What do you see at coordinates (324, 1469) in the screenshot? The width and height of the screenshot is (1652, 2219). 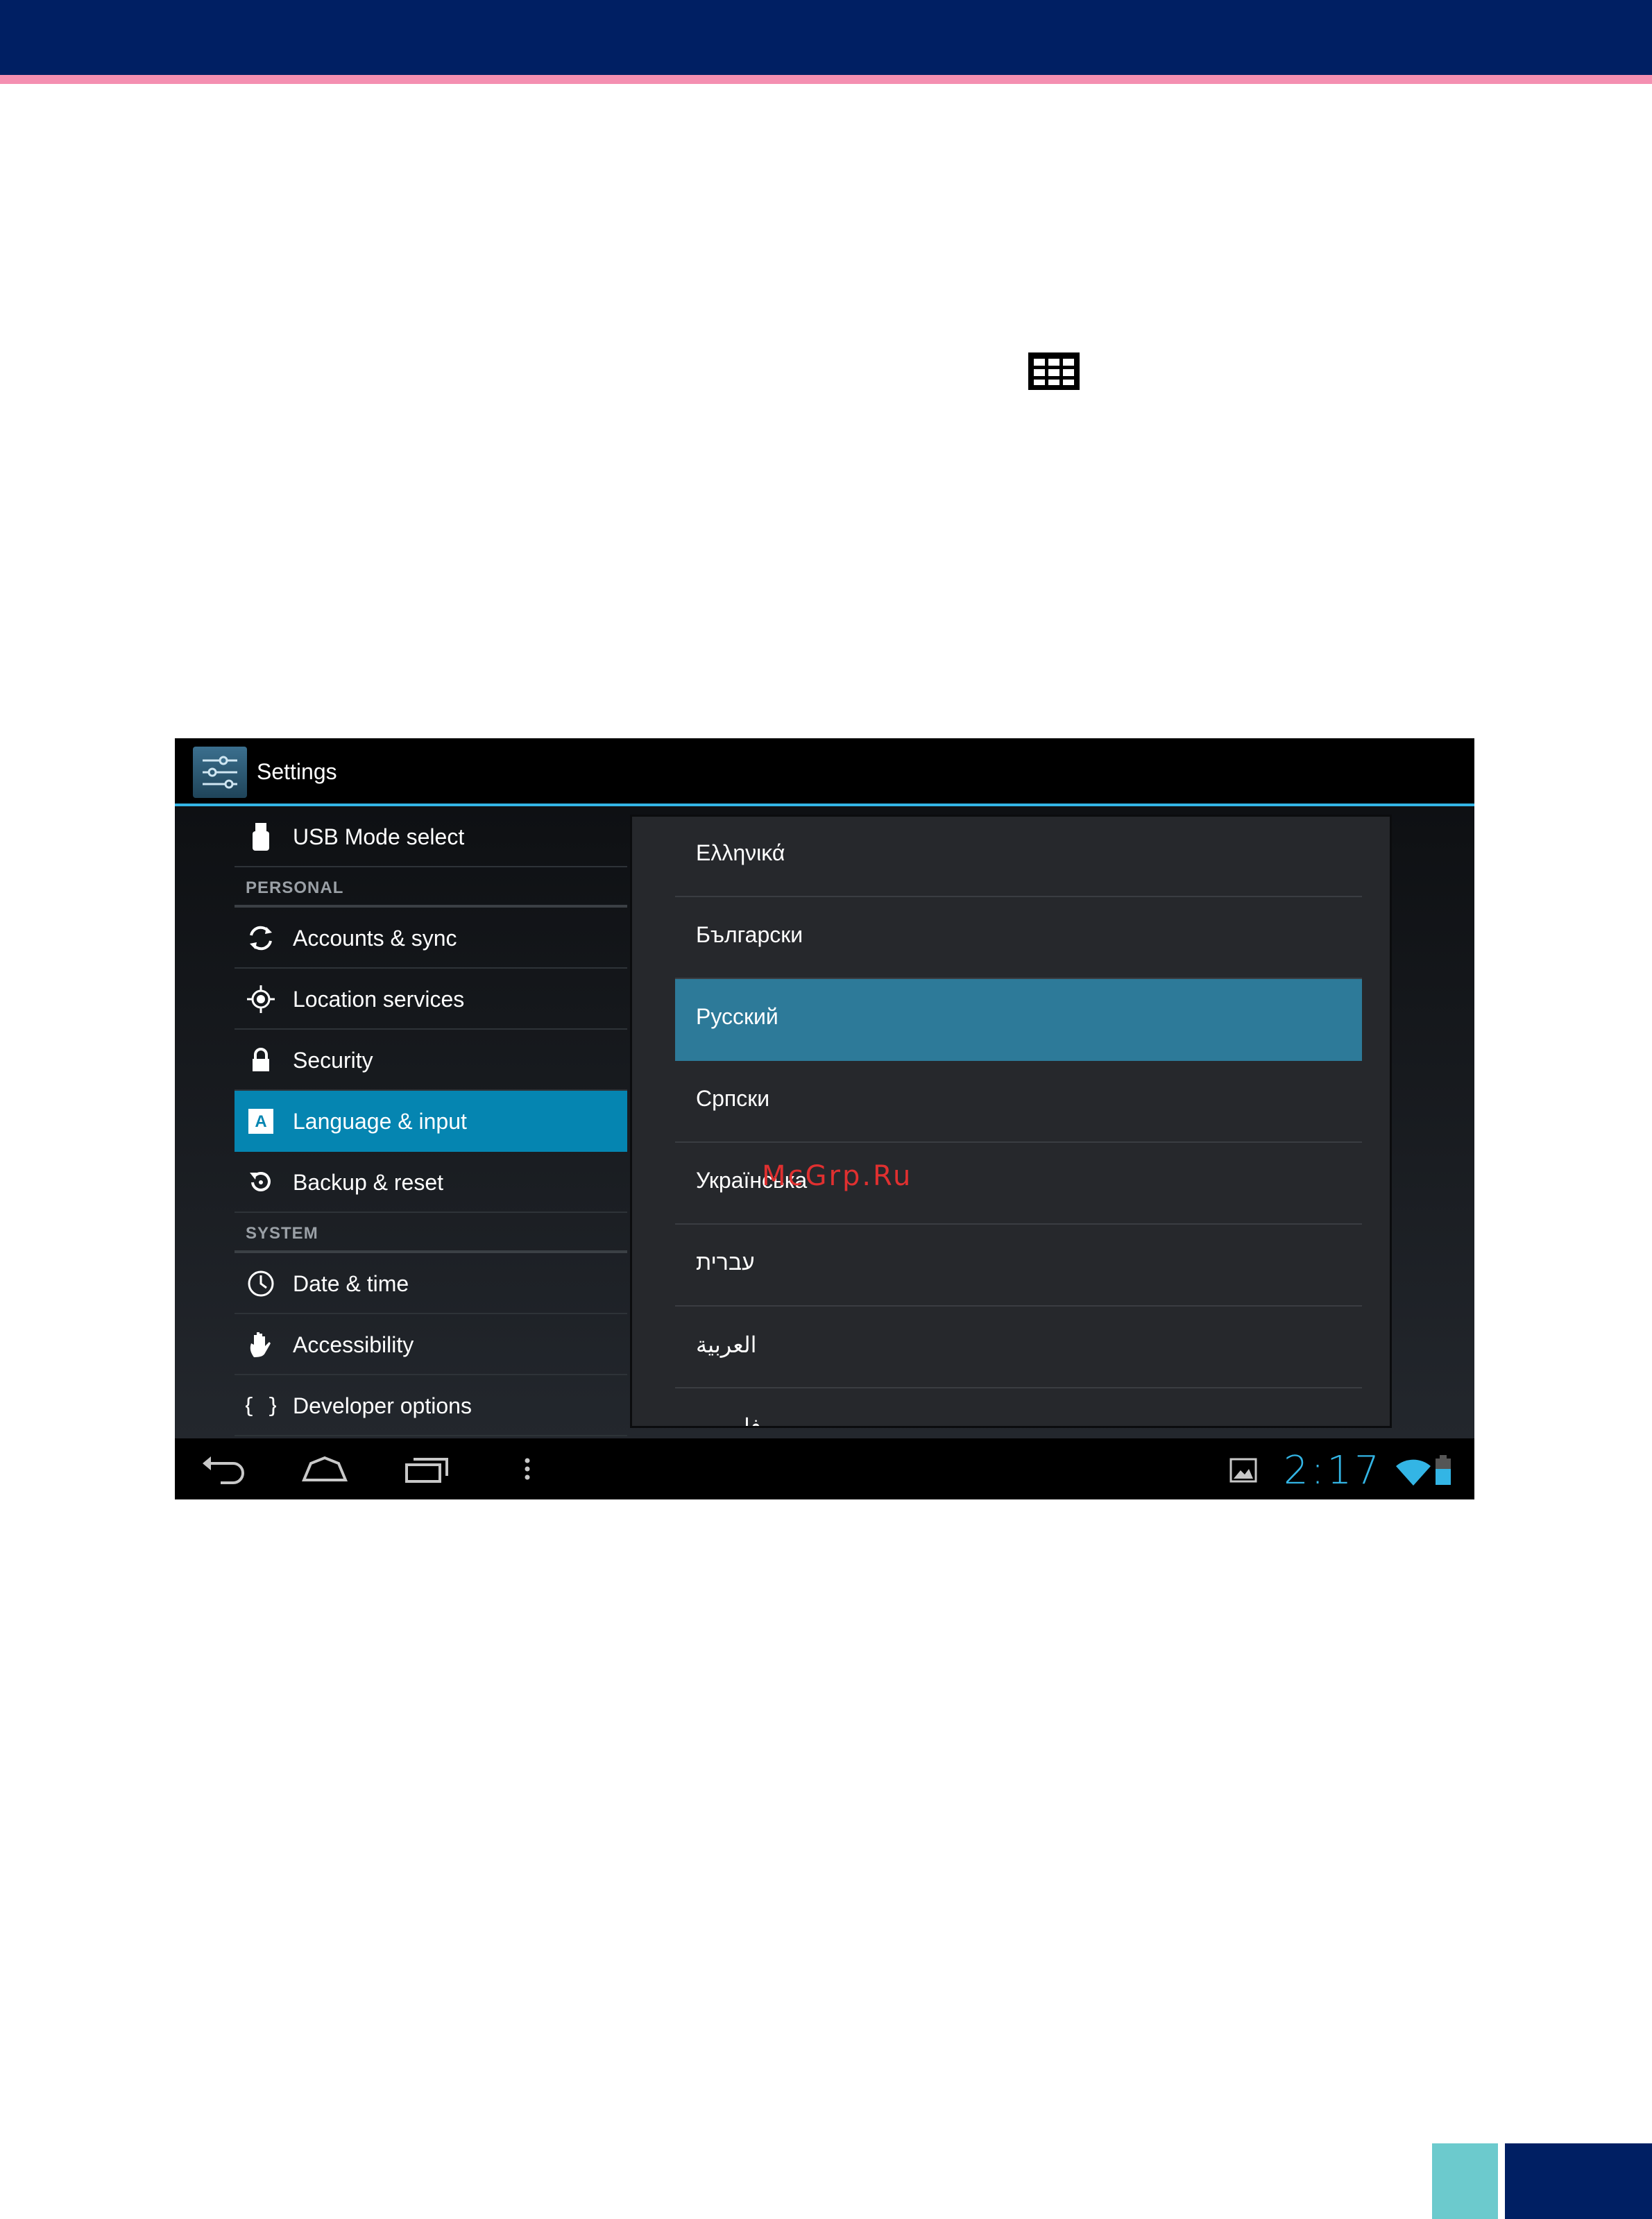 I see `home-icon` at bounding box center [324, 1469].